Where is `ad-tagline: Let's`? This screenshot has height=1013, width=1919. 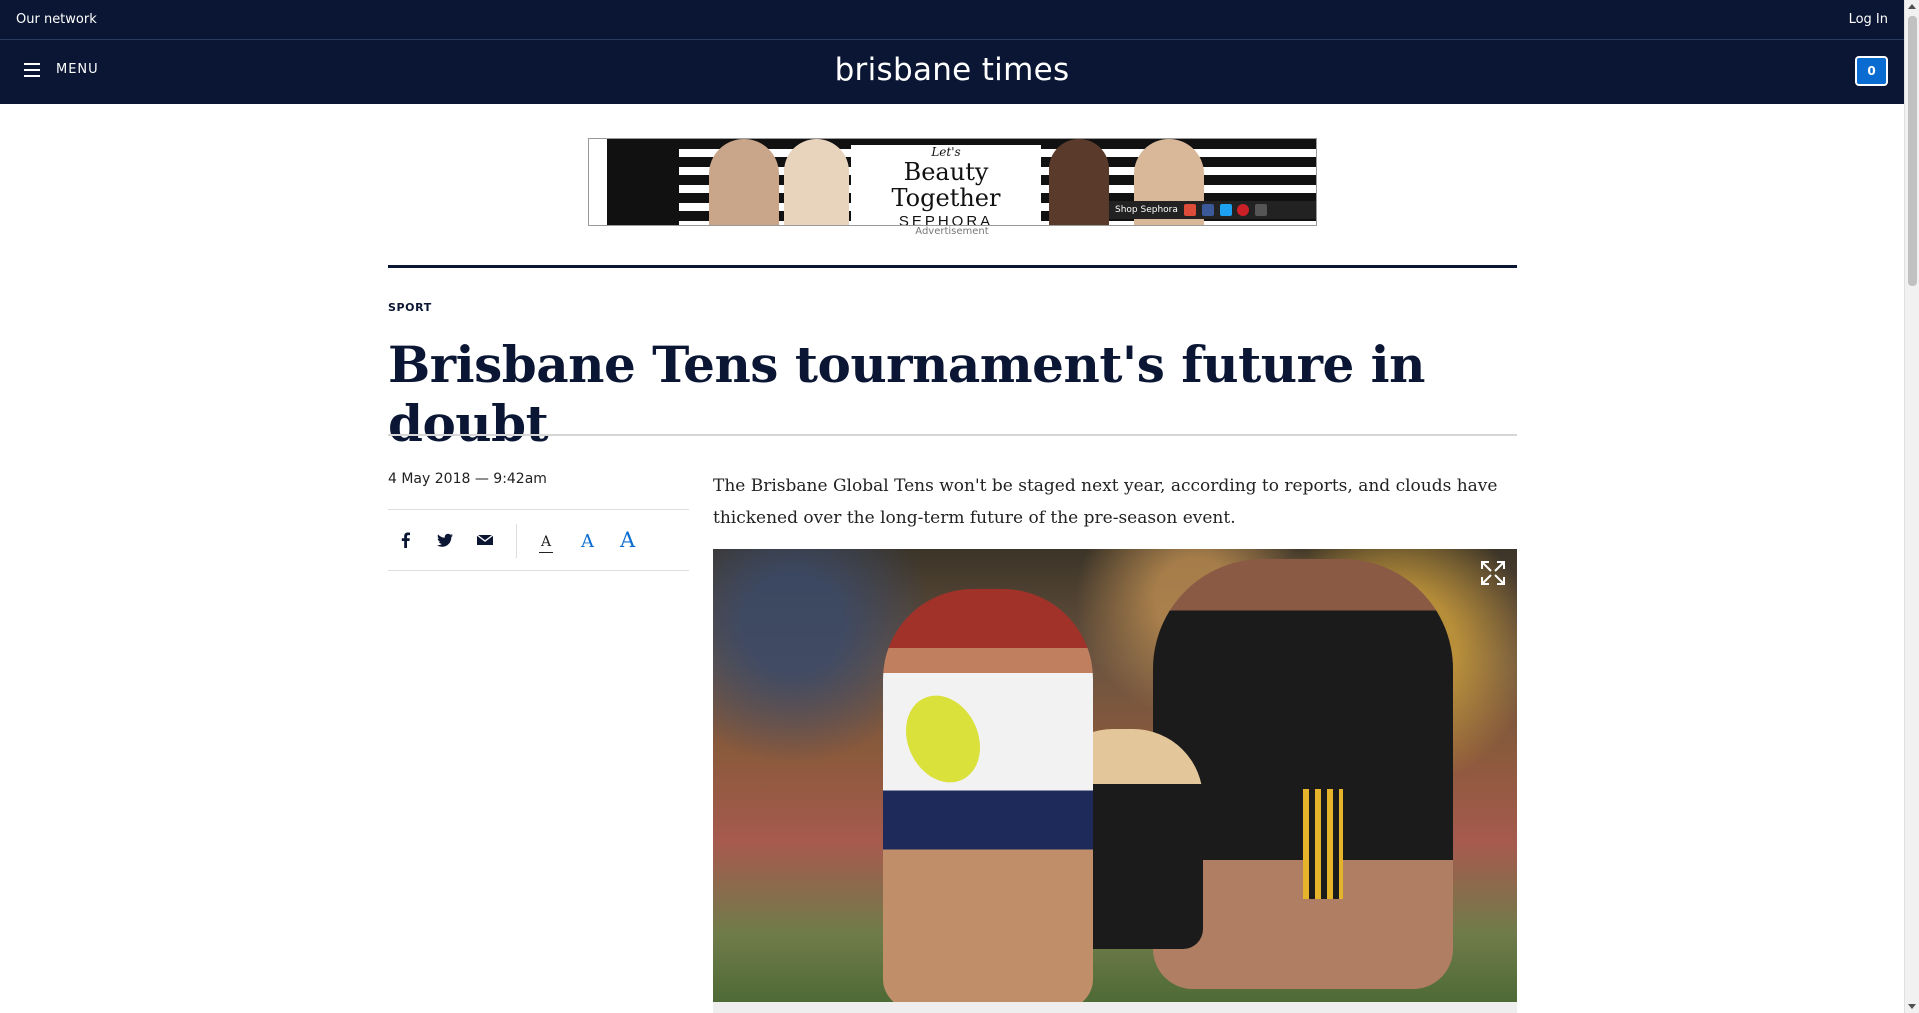
ad-tagline: Let's is located at coordinates (946, 152).